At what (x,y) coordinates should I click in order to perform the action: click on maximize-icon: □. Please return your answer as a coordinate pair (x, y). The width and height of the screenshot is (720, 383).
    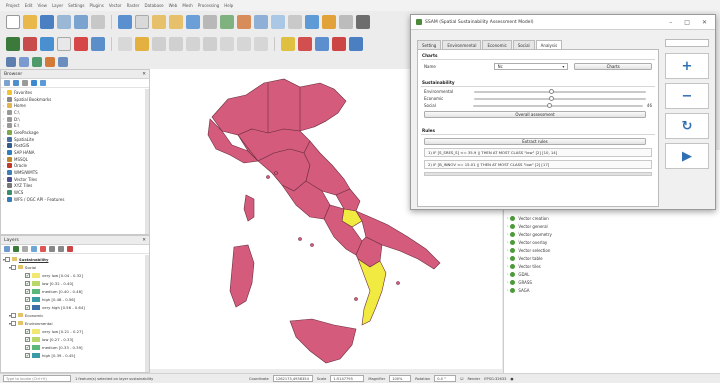
    Looking at the image, I should click on (687, 22).